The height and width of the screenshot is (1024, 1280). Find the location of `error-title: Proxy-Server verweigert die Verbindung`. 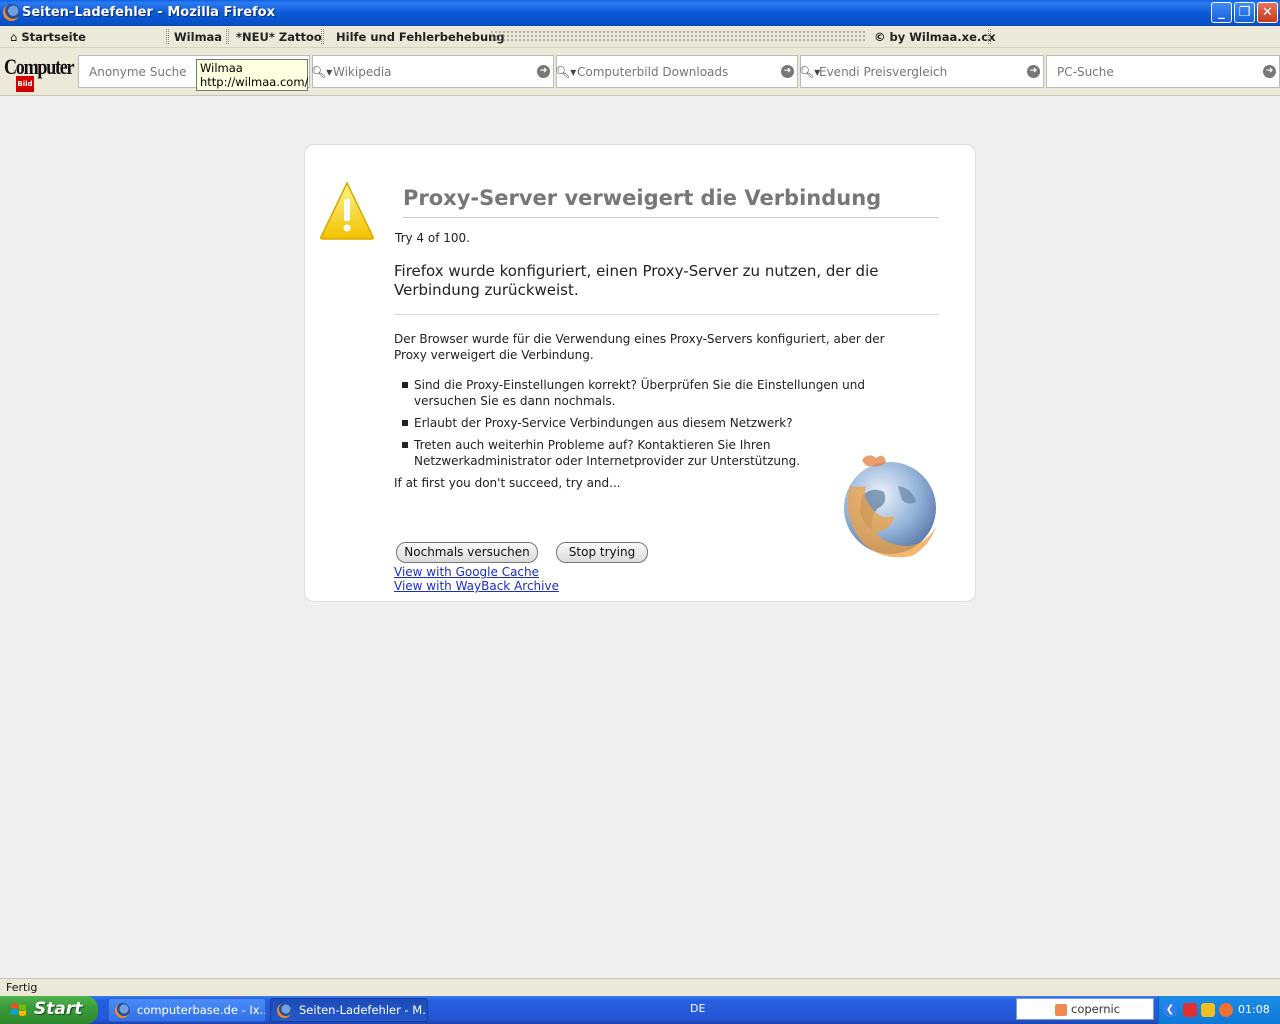

error-title: Proxy-Server verweigert die Verbindung is located at coordinates (671, 202).